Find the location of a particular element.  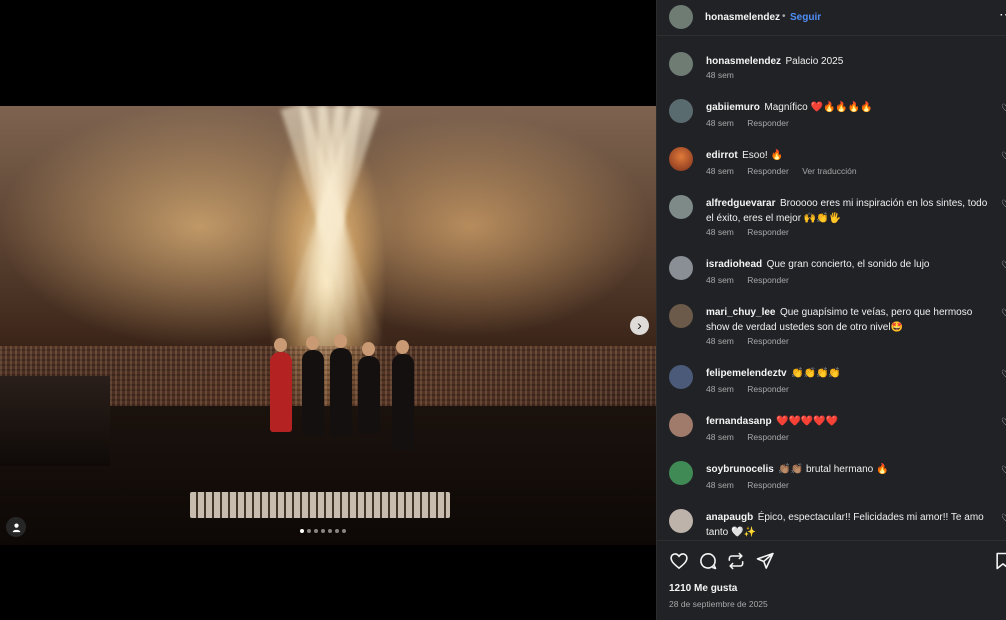

post-header: honasmelendez • Seguir ⋯ is located at coordinates (831, 18).